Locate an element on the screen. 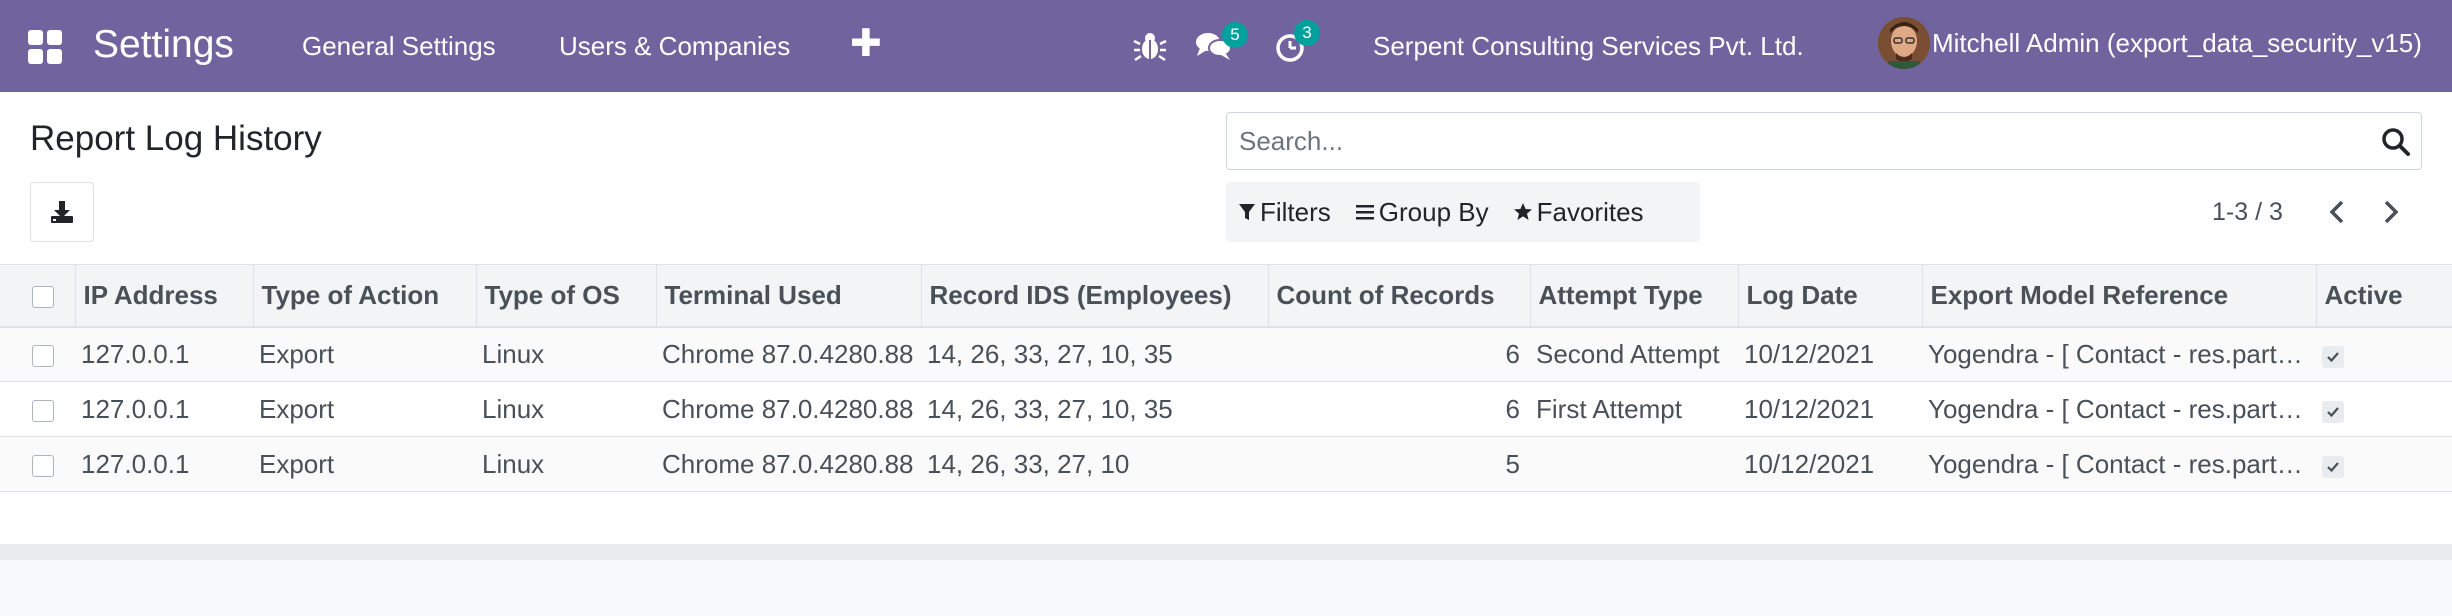 The width and height of the screenshot is (2452, 616). more-menus-icon: ✚ is located at coordinates (866, 44).